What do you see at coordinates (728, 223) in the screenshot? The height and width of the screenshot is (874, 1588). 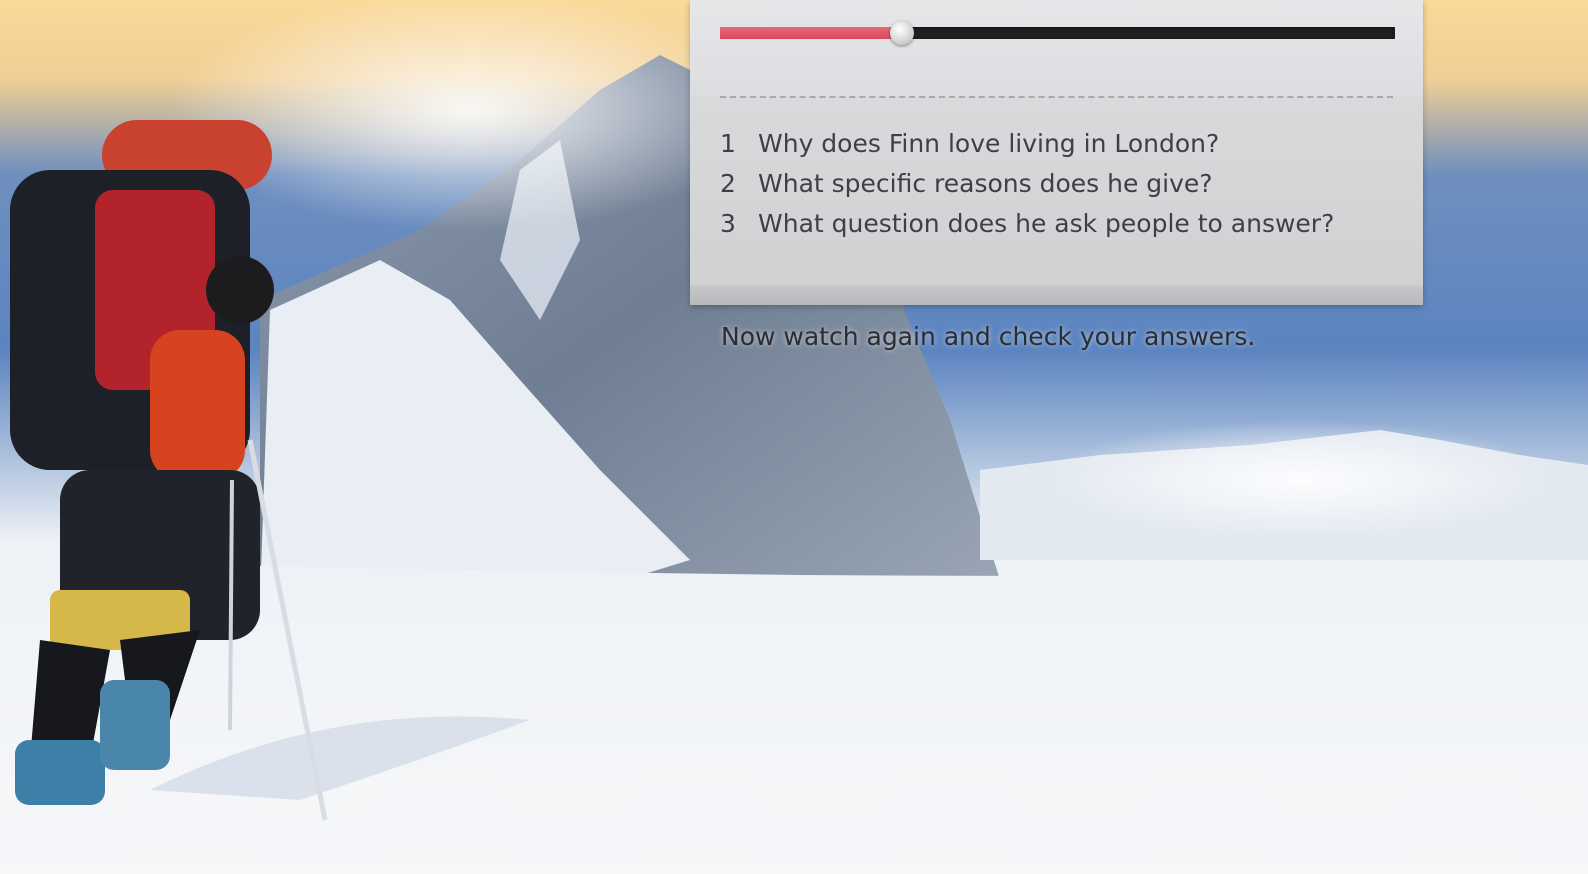 I see `question-number: 3` at bounding box center [728, 223].